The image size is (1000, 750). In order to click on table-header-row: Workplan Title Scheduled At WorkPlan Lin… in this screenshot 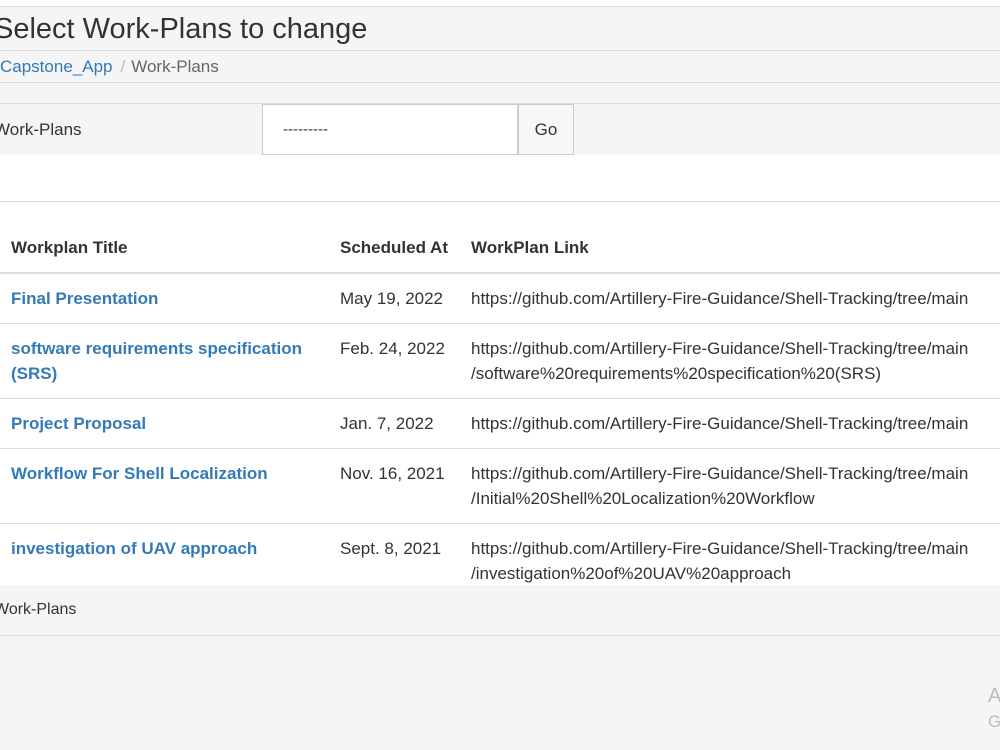, I will do `click(500, 237)`.